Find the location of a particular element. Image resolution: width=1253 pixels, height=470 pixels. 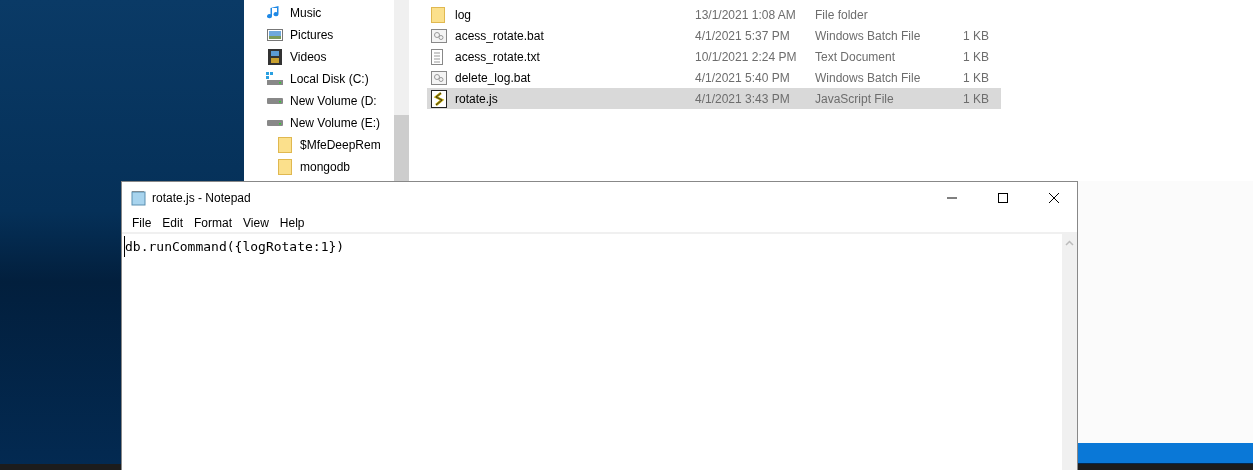

menu-item: Edit is located at coordinates (173, 222).